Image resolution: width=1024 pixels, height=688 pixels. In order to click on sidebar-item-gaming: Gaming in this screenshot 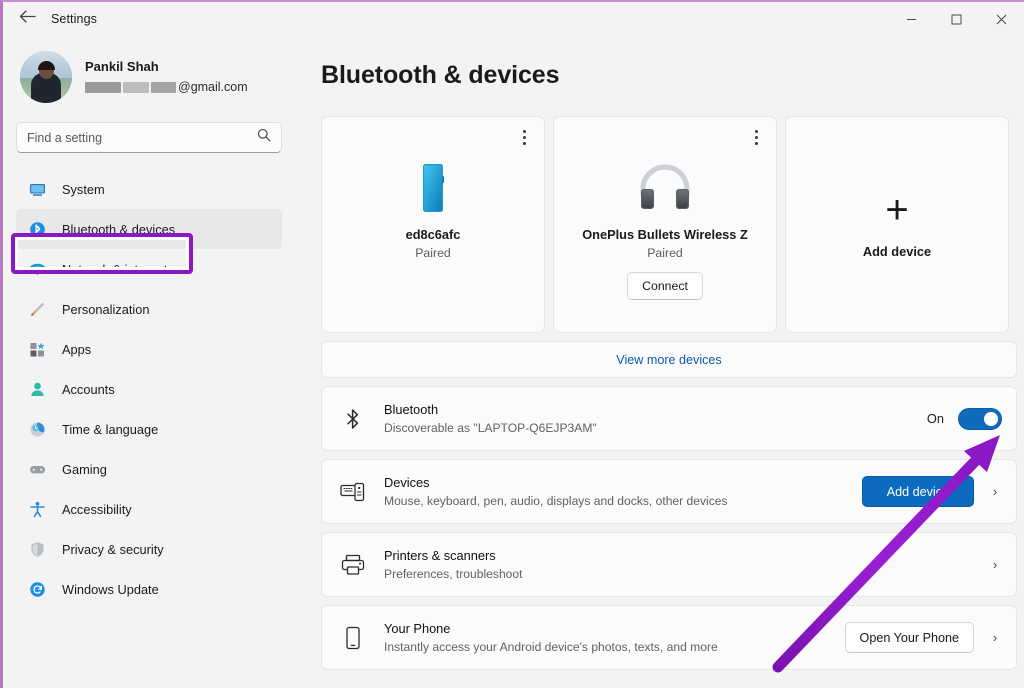, I will do `click(149, 469)`.